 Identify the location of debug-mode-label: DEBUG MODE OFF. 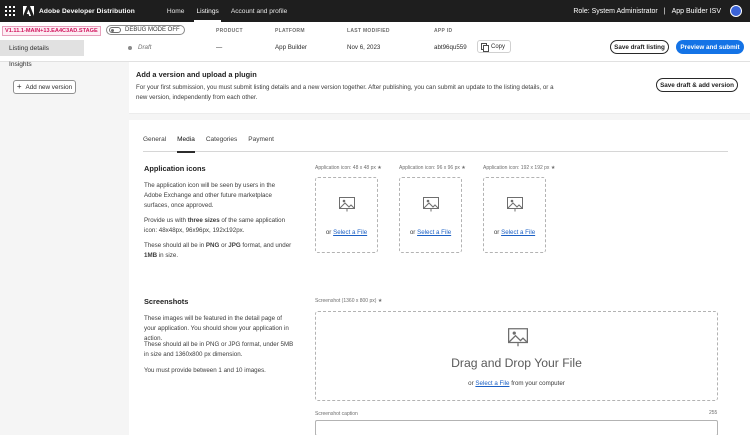
(152, 30).